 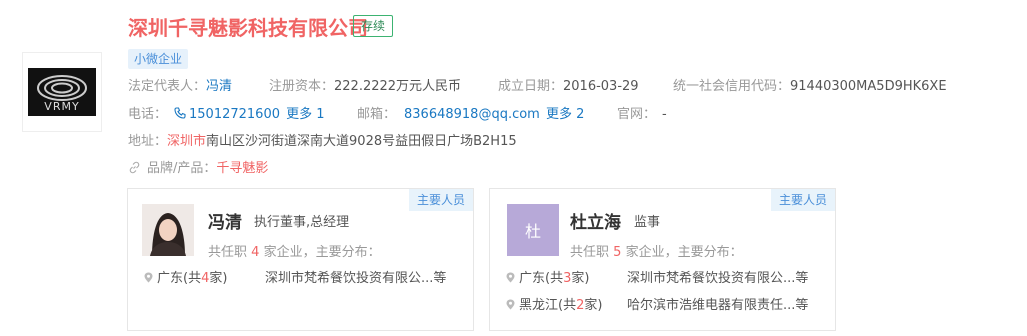 I want to click on phone-value: 15012721600, so click(x=234, y=114).